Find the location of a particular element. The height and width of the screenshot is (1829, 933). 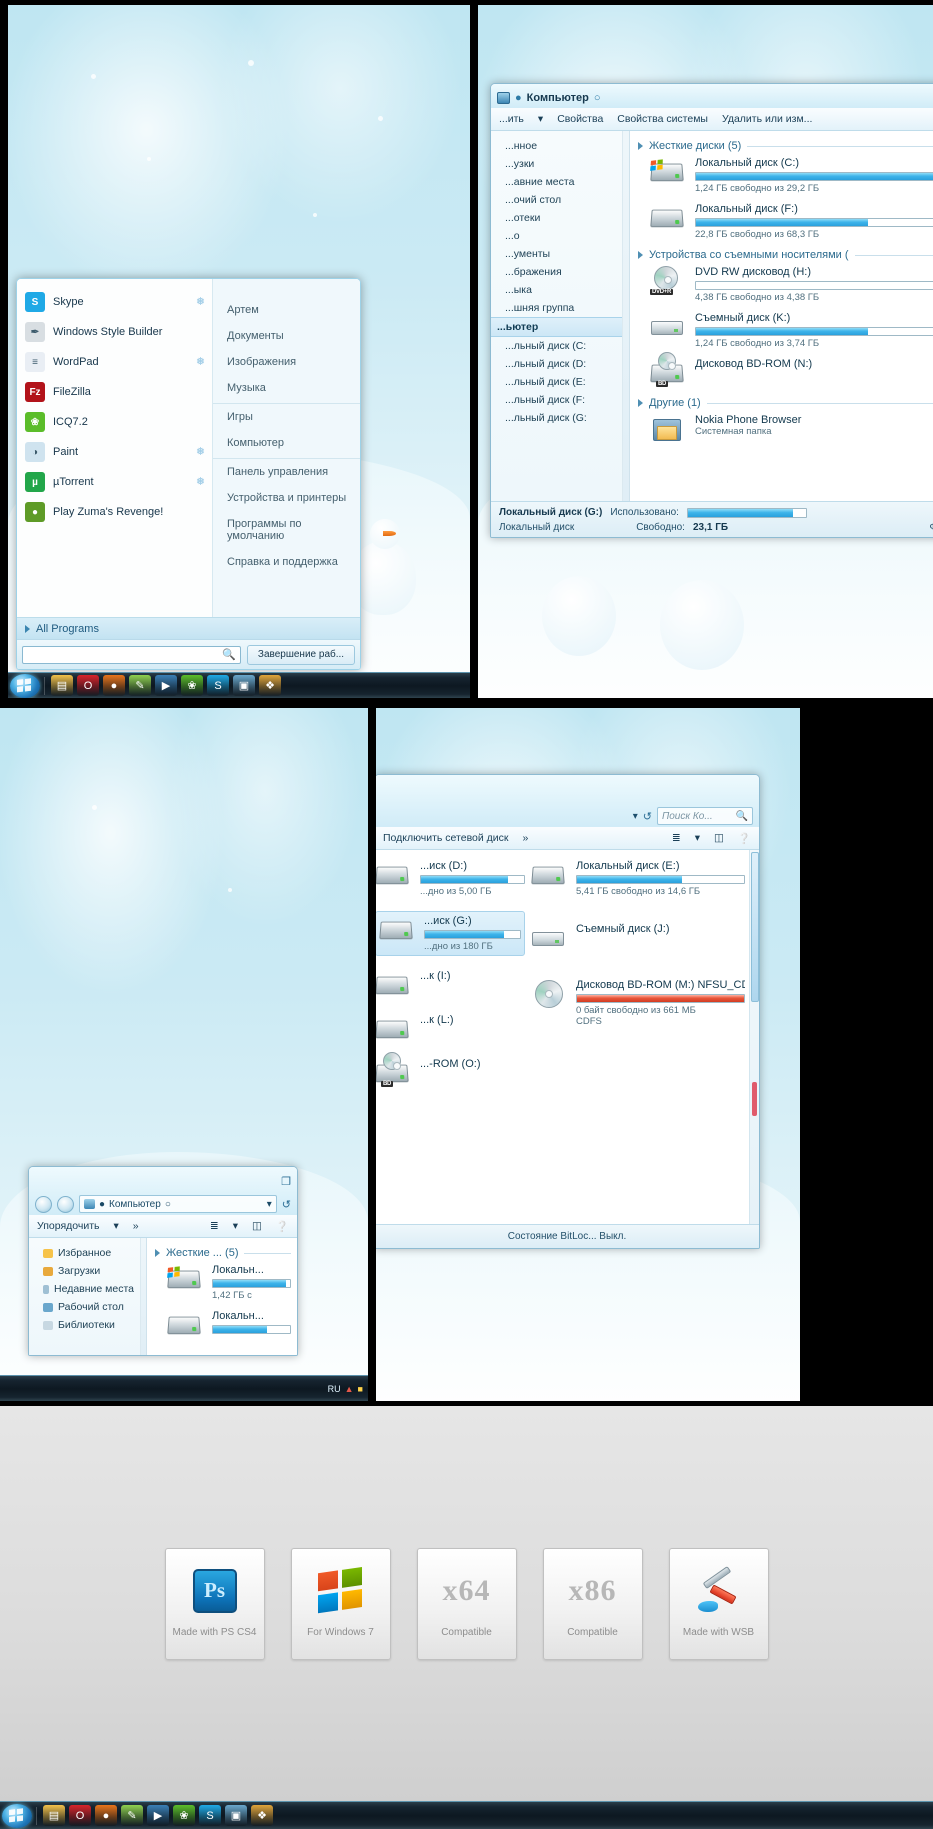

forward-button is located at coordinates (65, 1204).